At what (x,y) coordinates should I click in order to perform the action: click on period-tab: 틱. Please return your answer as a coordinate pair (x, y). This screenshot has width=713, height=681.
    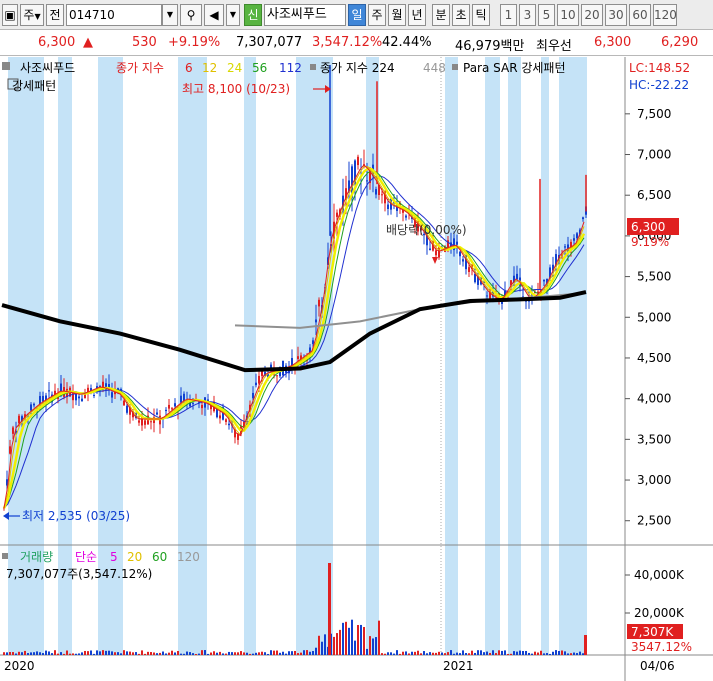
    Looking at the image, I should click on (481, 15).